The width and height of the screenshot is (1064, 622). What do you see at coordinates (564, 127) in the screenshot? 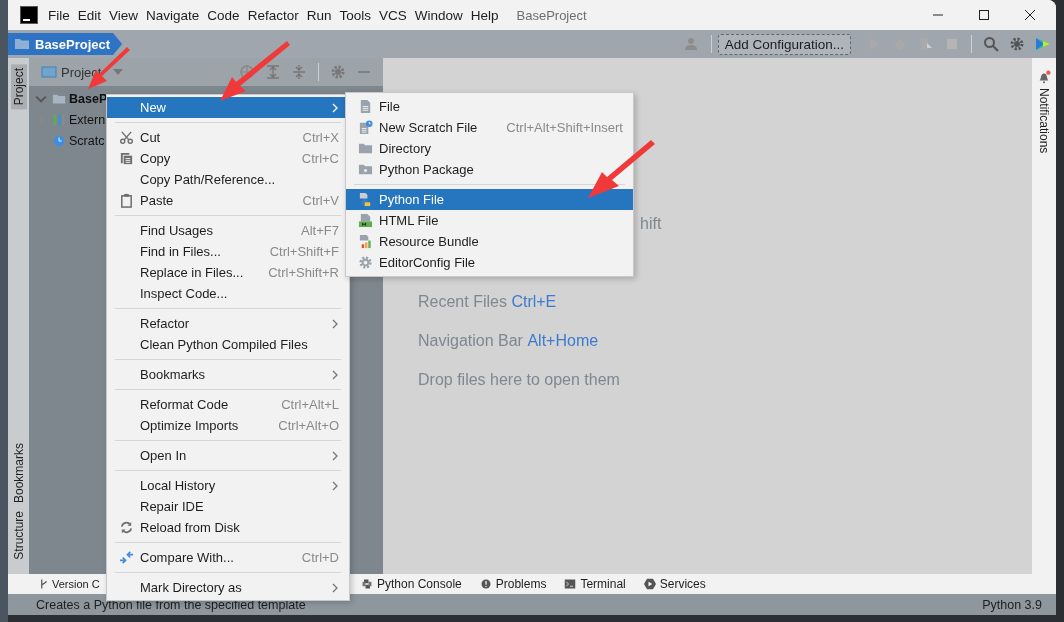
I see `shortcut-text: Ctrl+Alt+Shift+Insert` at bounding box center [564, 127].